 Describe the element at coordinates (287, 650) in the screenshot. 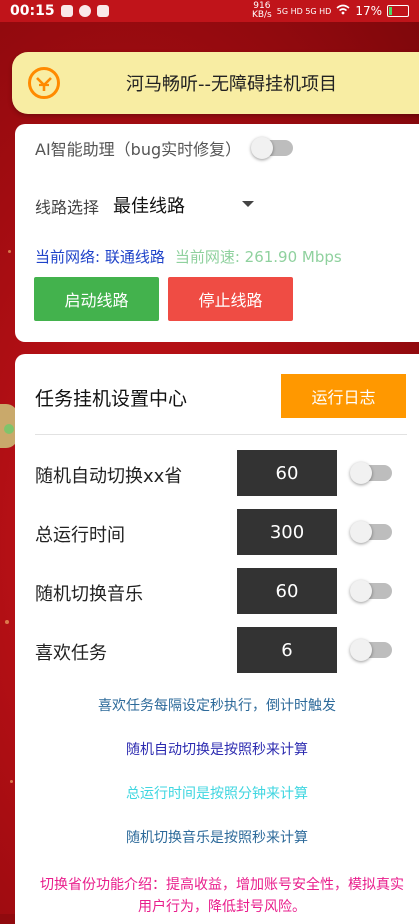

I see `task-value-input: 6` at that location.